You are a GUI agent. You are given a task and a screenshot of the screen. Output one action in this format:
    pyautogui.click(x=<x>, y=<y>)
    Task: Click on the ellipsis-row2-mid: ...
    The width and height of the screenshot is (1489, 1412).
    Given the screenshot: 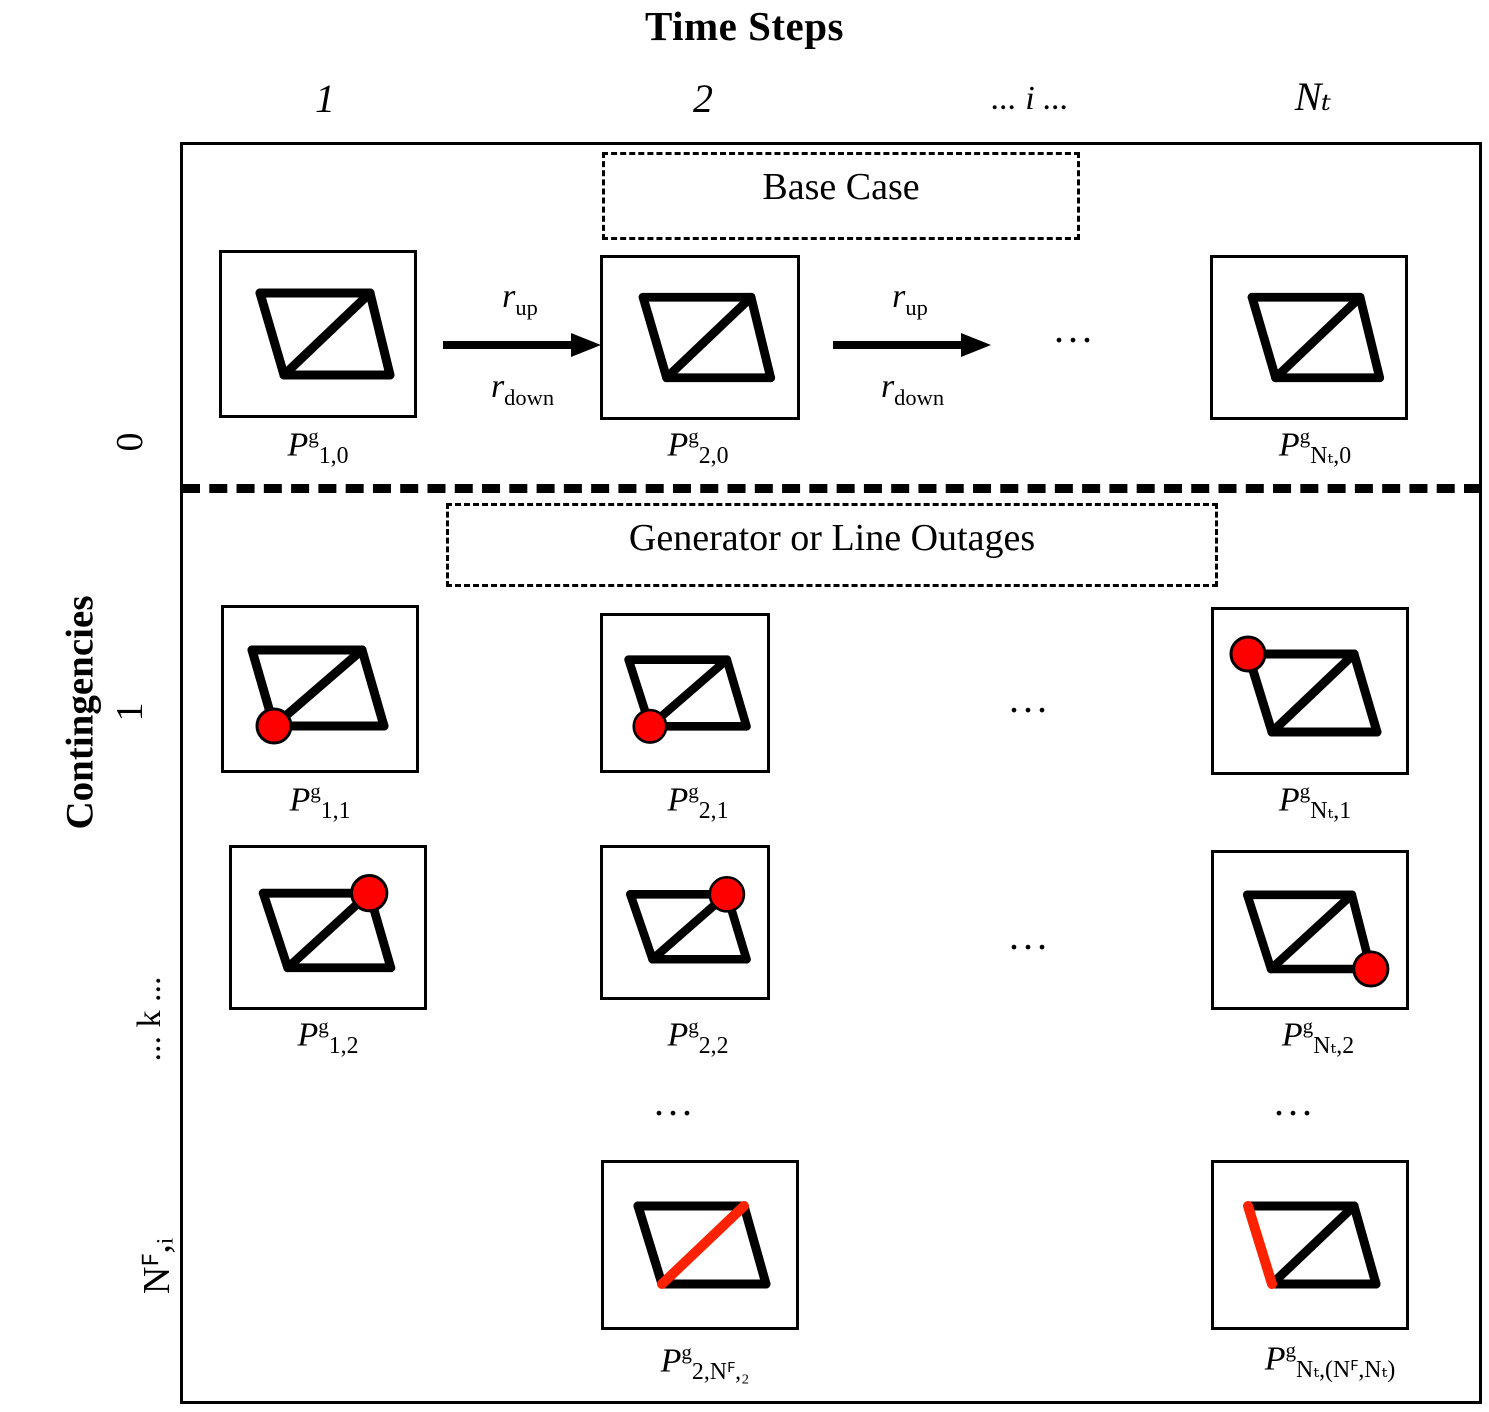 What is the action you would take?
    pyautogui.click(x=1030, y=935)
    